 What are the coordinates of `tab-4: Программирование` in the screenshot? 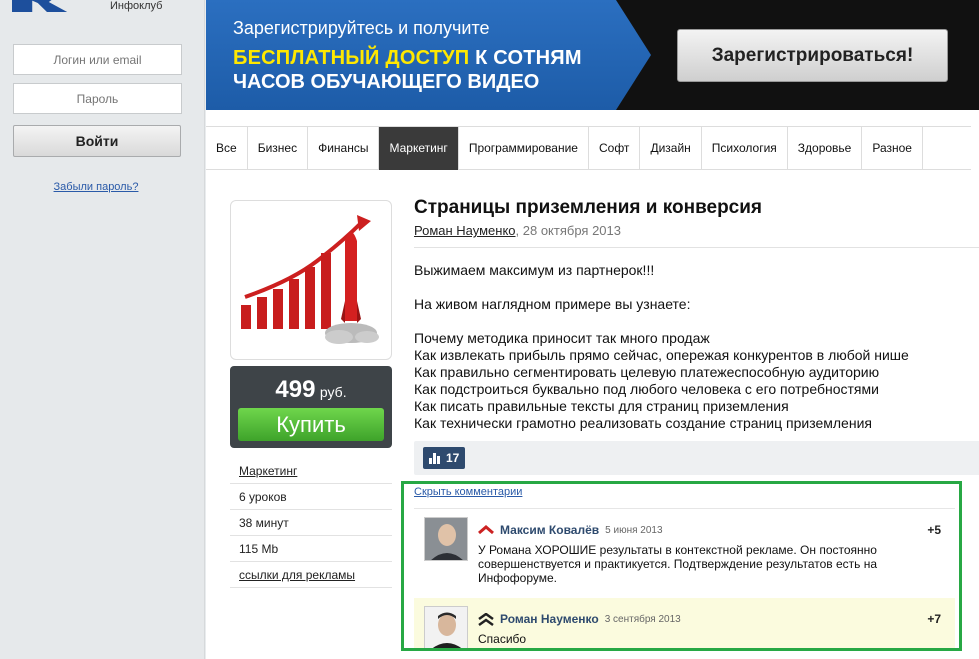 It's located at (524, 148).